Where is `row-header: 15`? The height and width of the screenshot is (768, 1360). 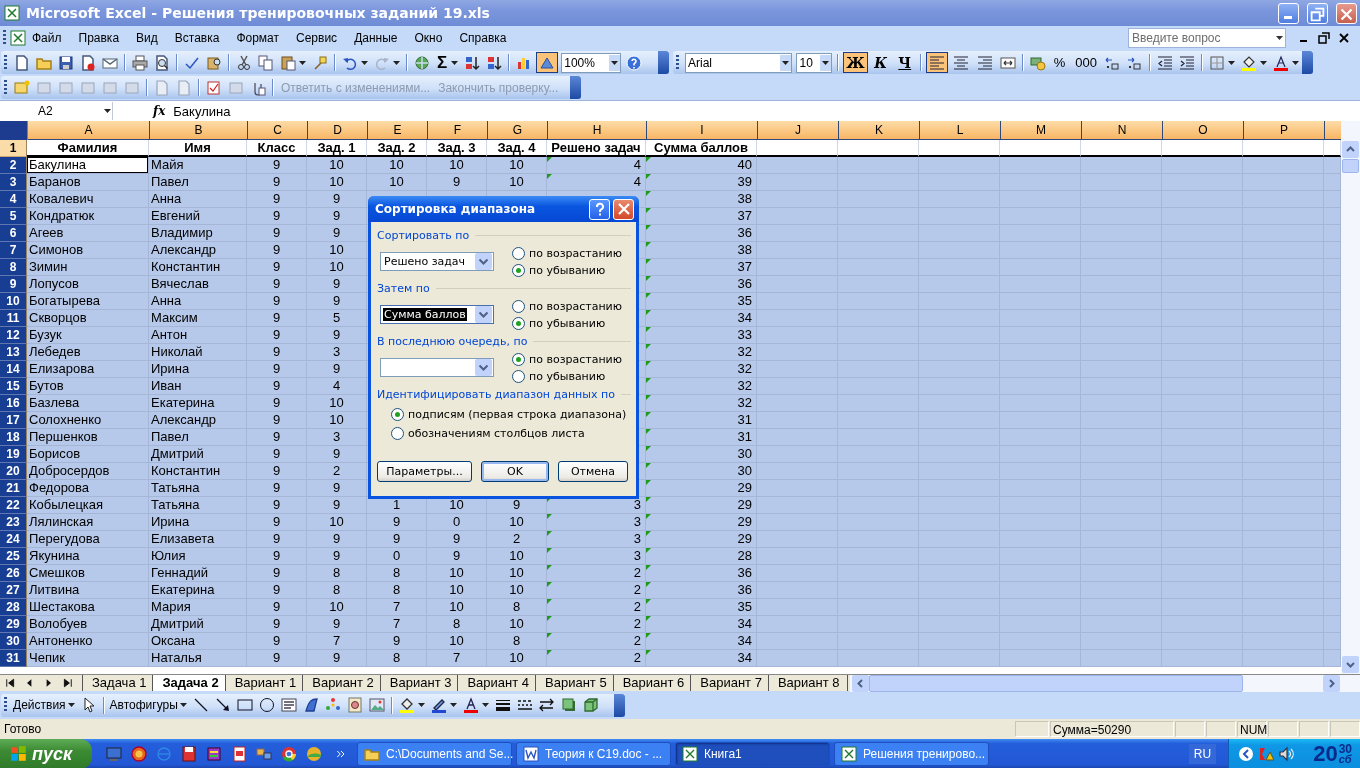
row-header: 15 is located at coordinates (13, 386).